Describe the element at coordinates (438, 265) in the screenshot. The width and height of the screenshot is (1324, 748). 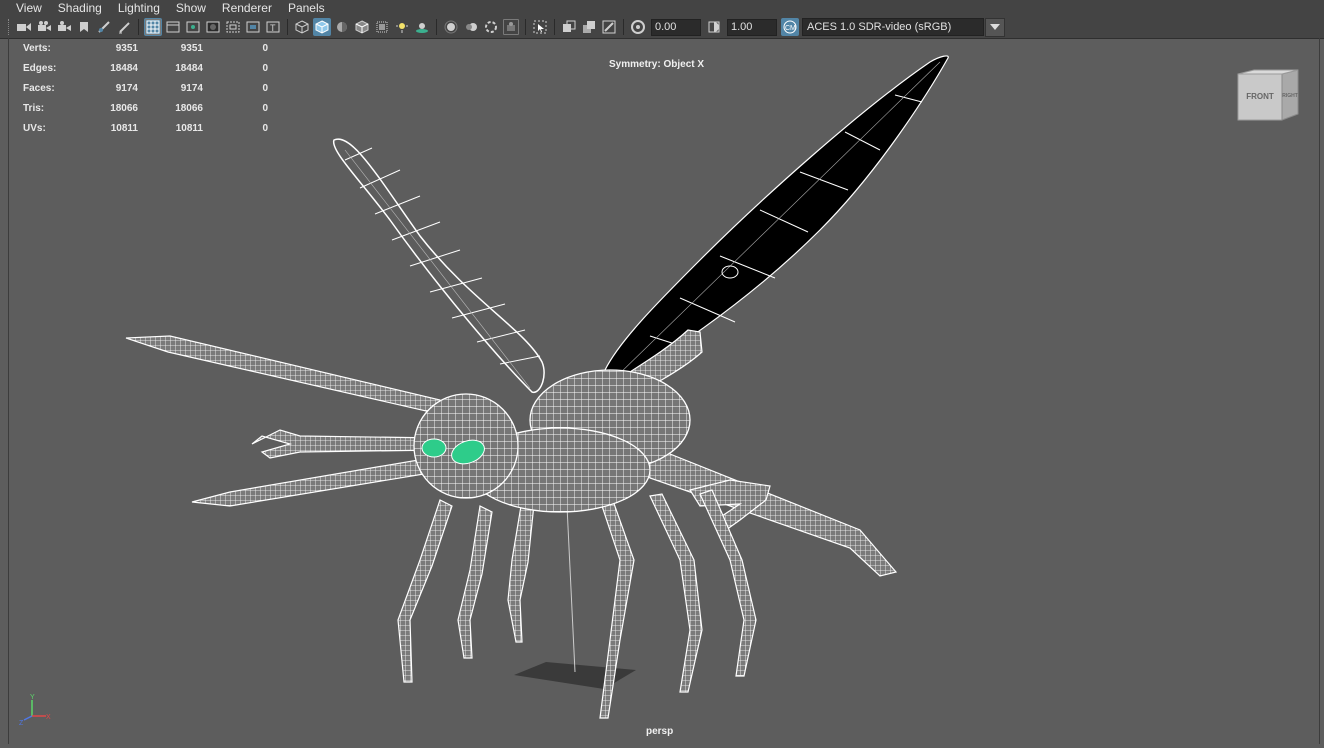
I see `left-wing` at that location.